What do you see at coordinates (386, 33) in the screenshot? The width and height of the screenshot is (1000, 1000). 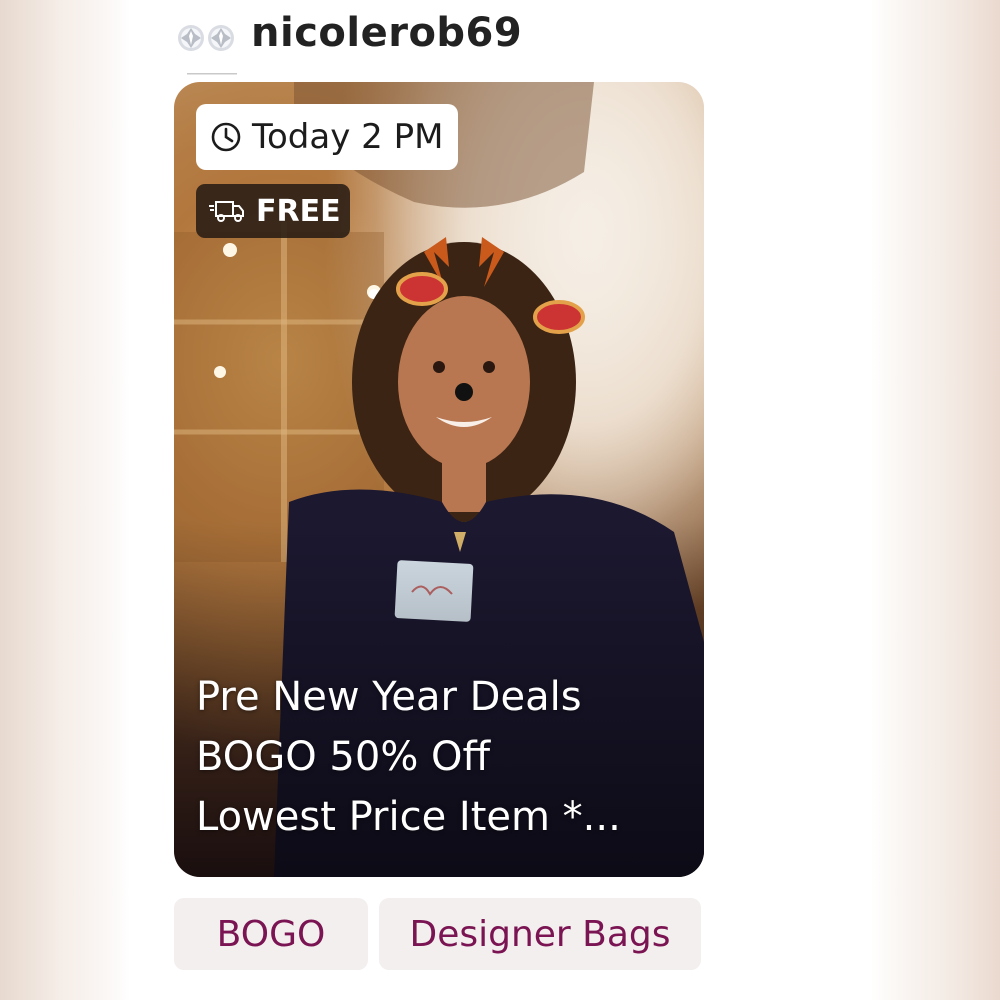 I see `seller-username: nicolerob69` at bounding box center [386, 33].